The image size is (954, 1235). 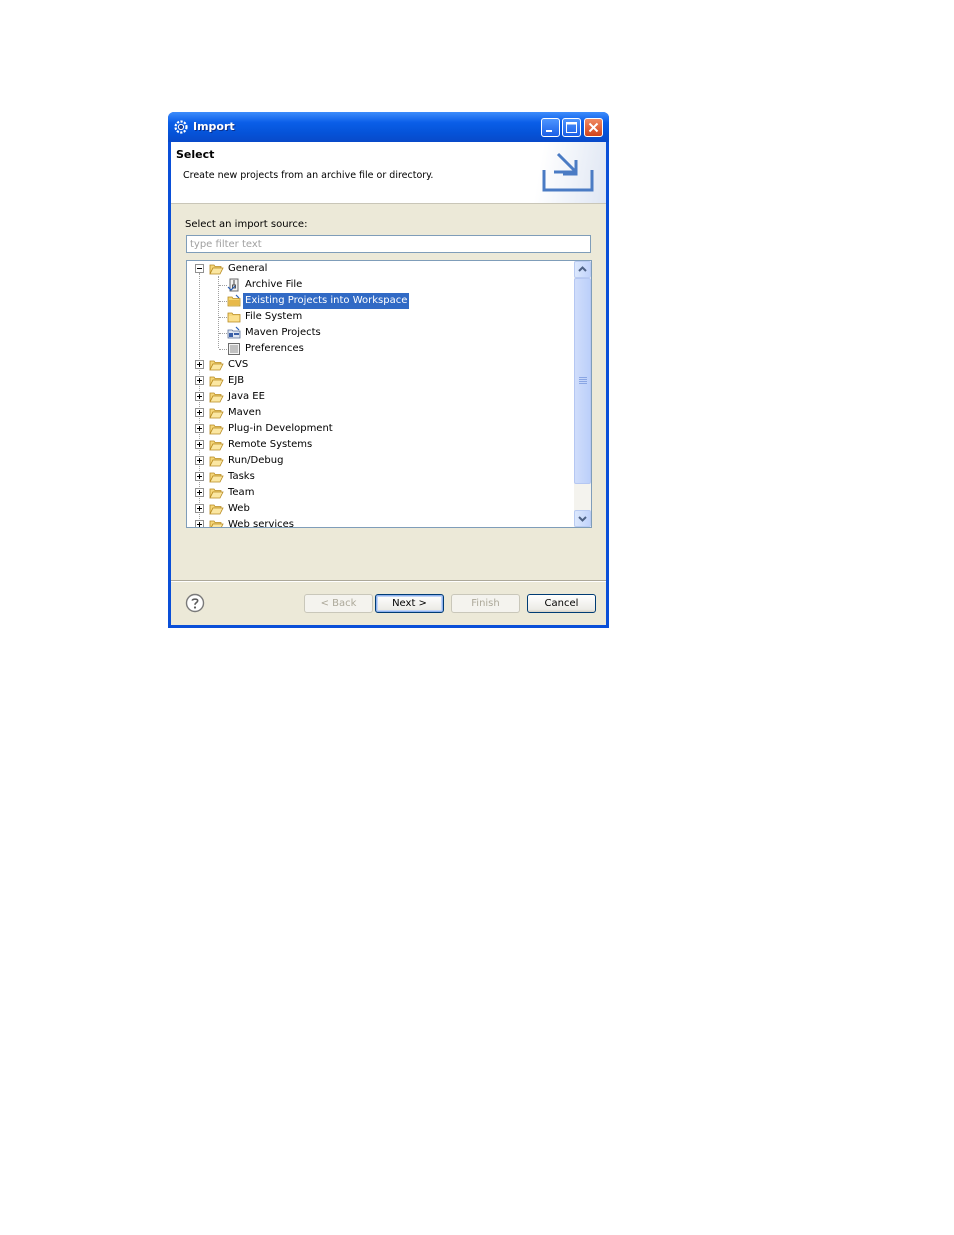 I want to click on tree-scrollbar, so click(x=582, y=394).